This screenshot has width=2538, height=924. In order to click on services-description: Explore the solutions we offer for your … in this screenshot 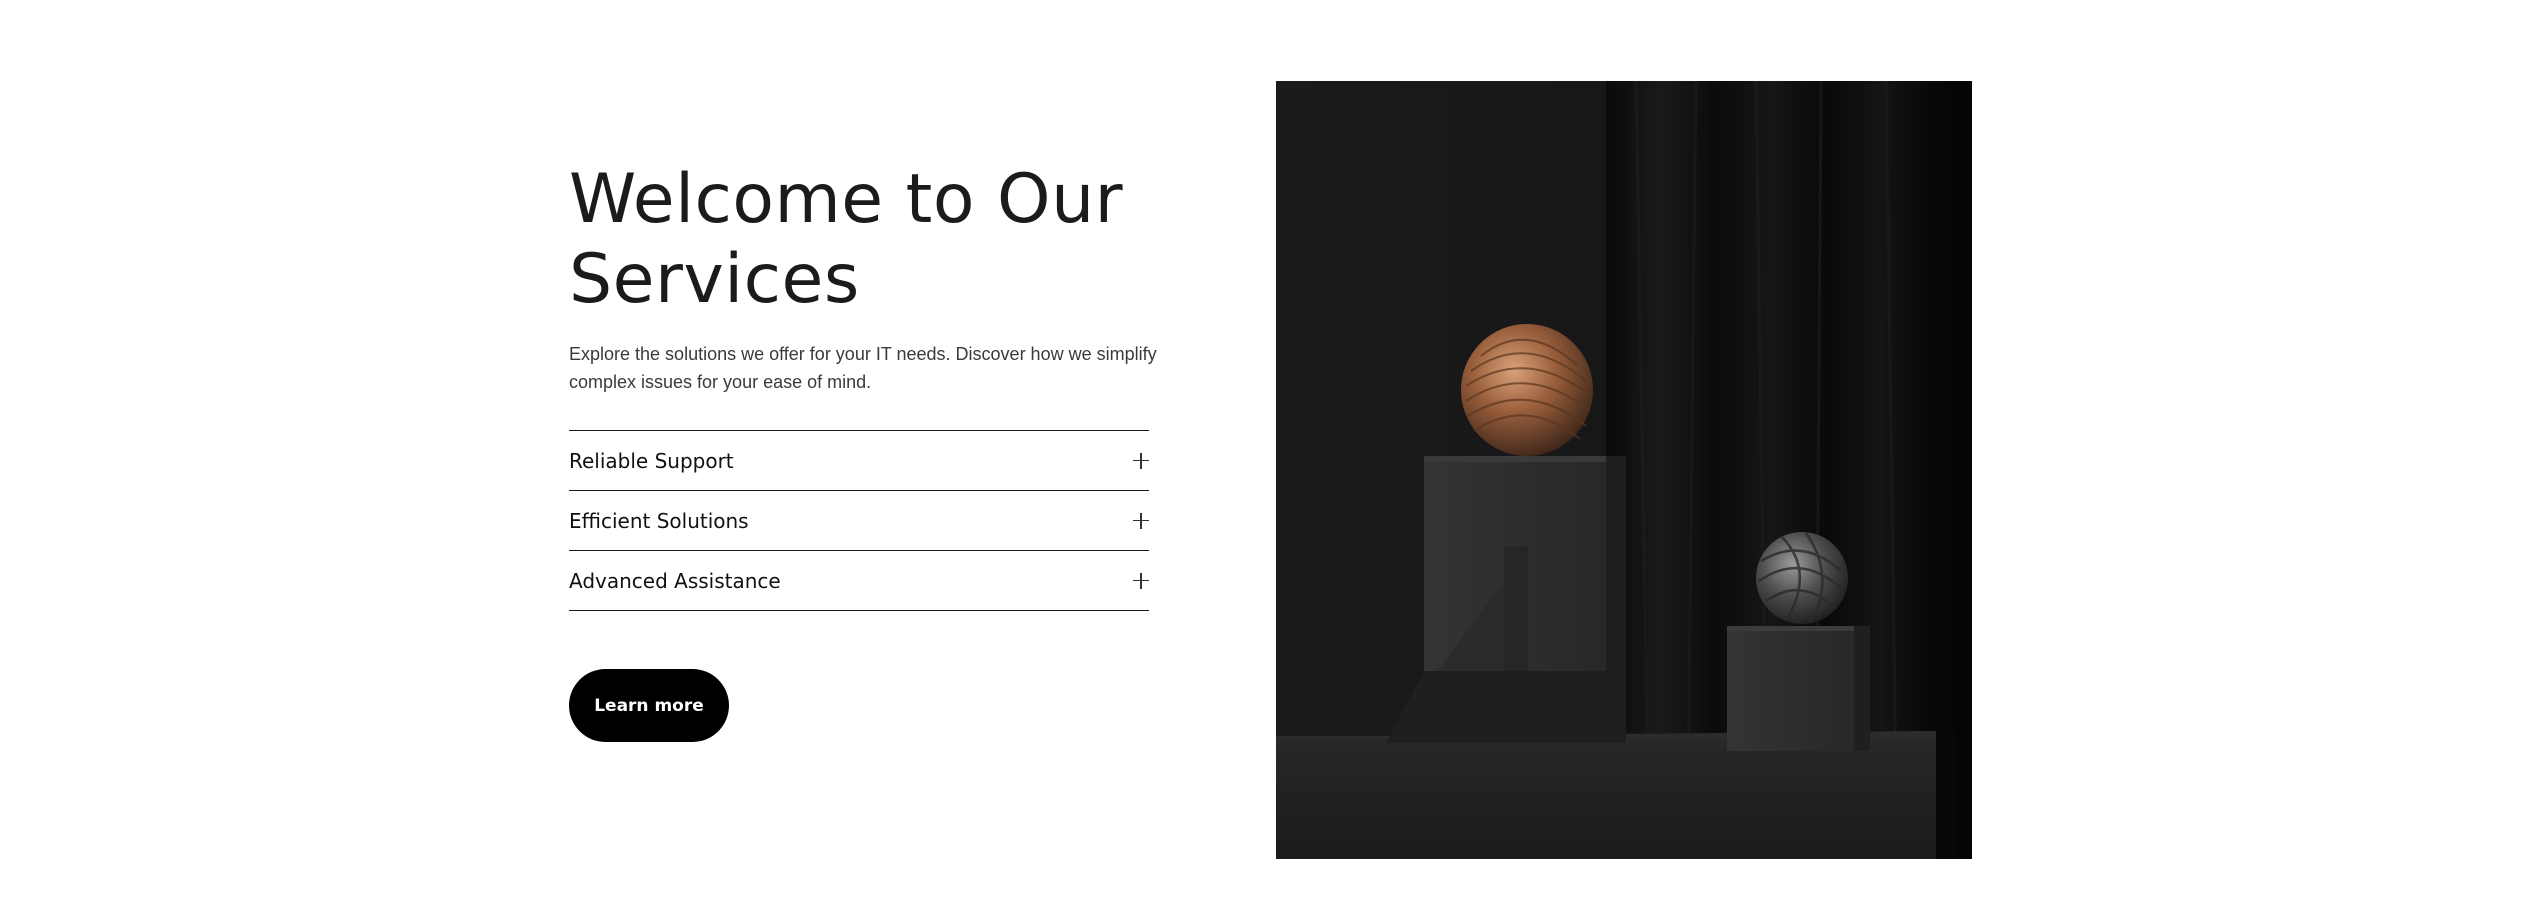, I will do `click(863, 368)`.